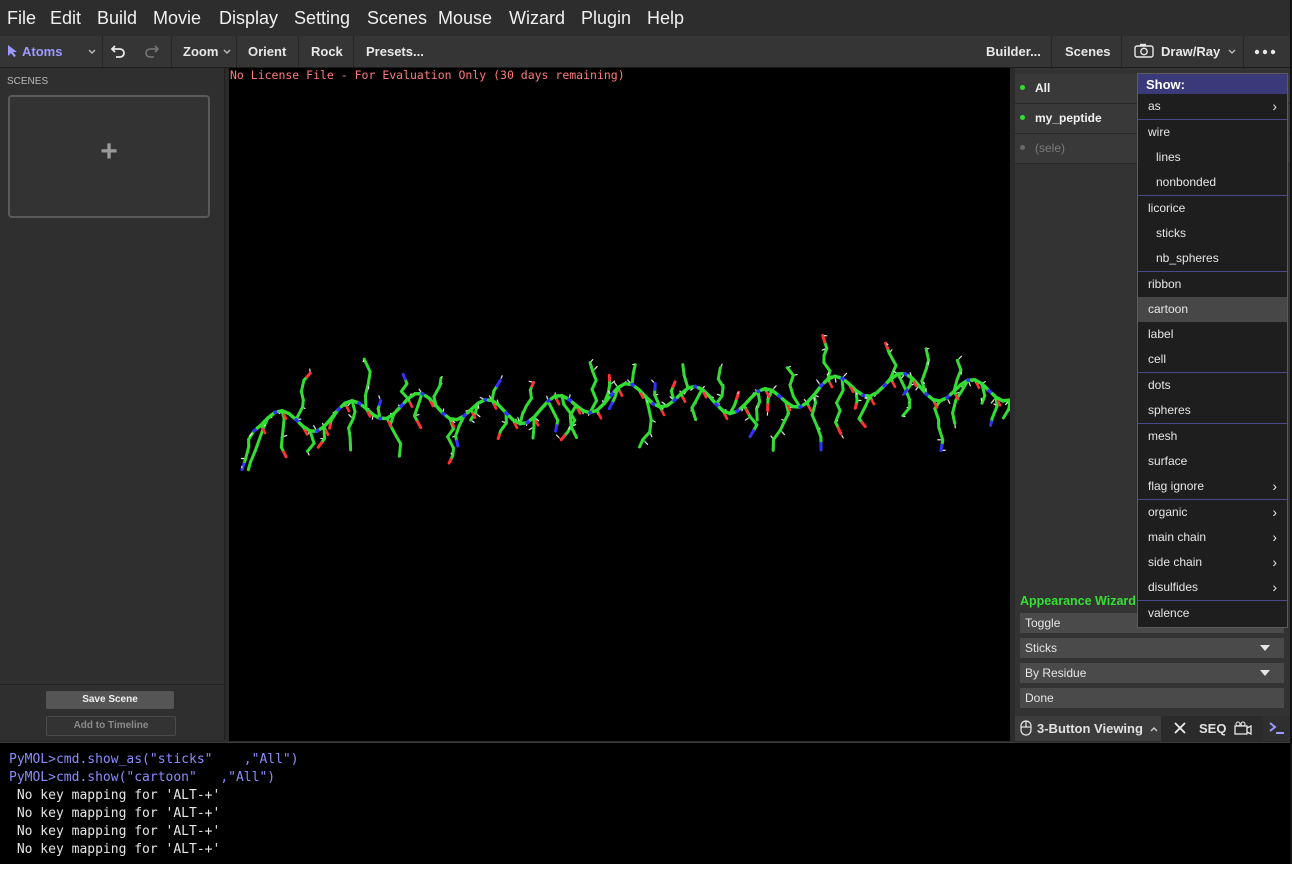 The height and width of the screenshot is (883, 1292). Describe the element at coordinates (152, 51) in the screenshot. I see `redo-icon` at that location.